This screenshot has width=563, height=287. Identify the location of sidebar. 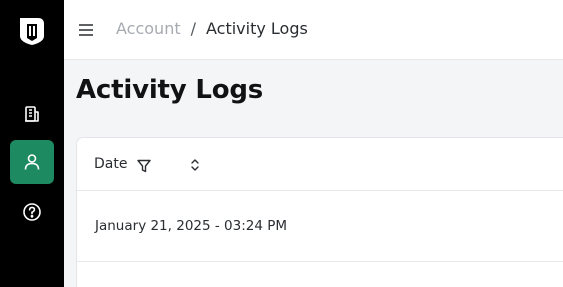
(32, 143).